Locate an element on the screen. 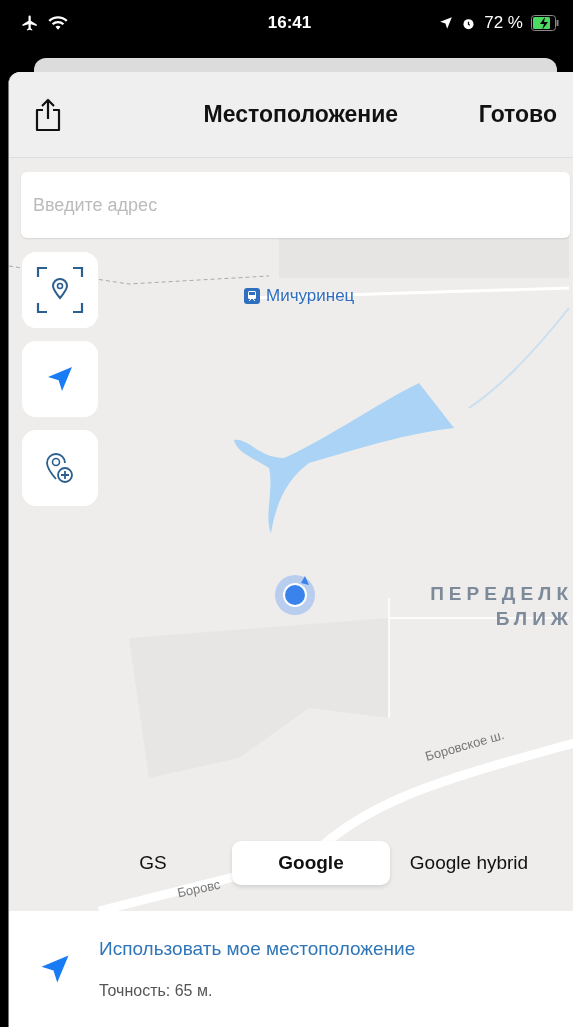 Image resolution: width=573 pixels, height=1027 pixels. add-pin-icon is located at coordinates (60, 468).